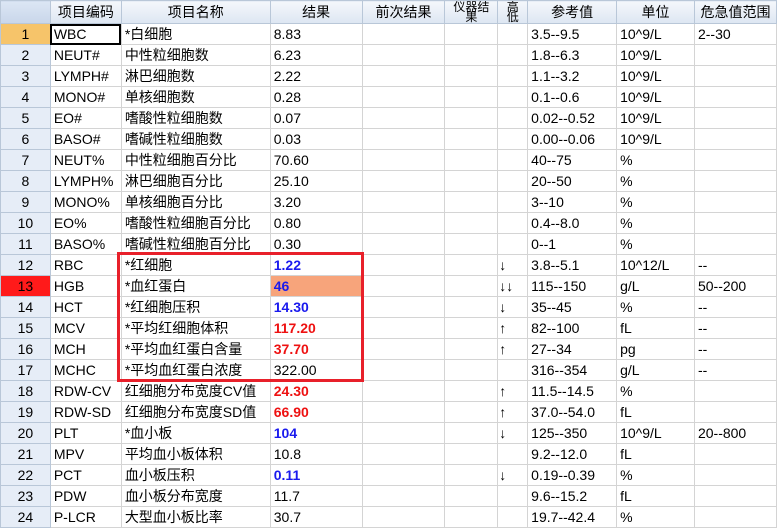 This screenshot has height=529, width=777. Describe the element at coordinates (85, 118) in the screenshot. I see `cell-code: EO#` at that location.